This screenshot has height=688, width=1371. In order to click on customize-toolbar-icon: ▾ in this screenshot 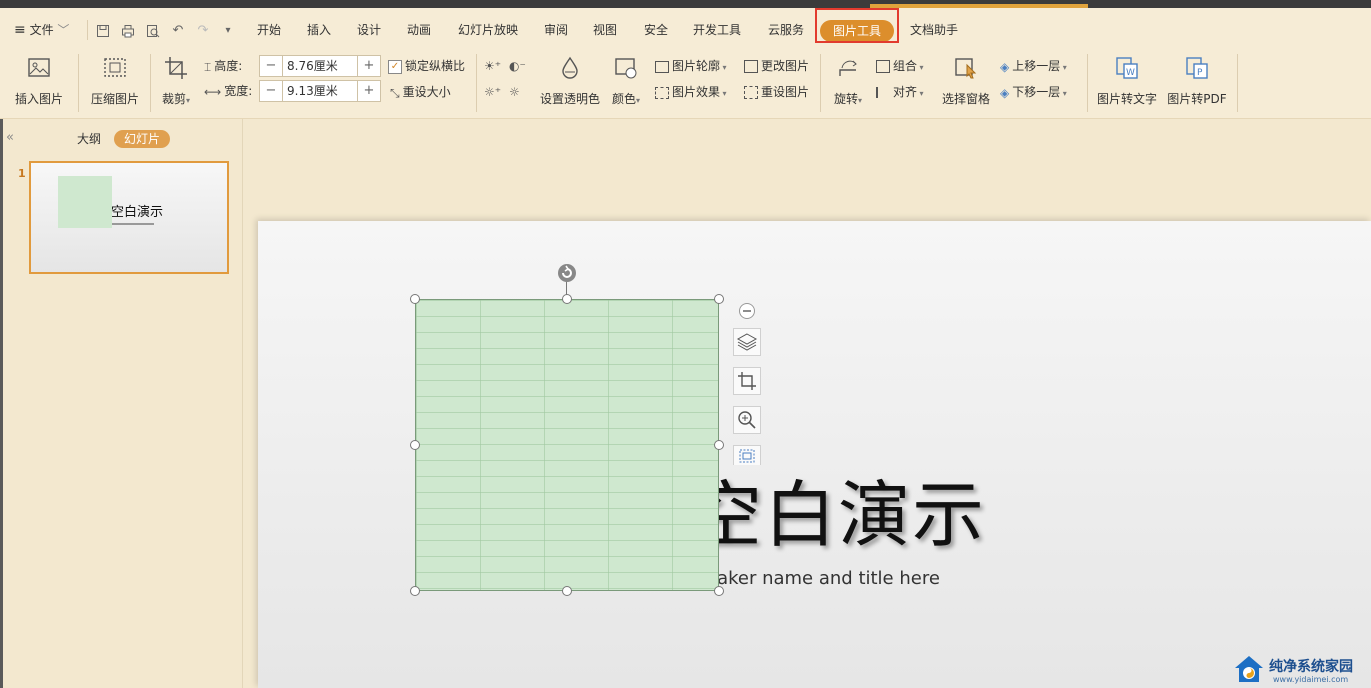, I will do `click(228, 31)`.